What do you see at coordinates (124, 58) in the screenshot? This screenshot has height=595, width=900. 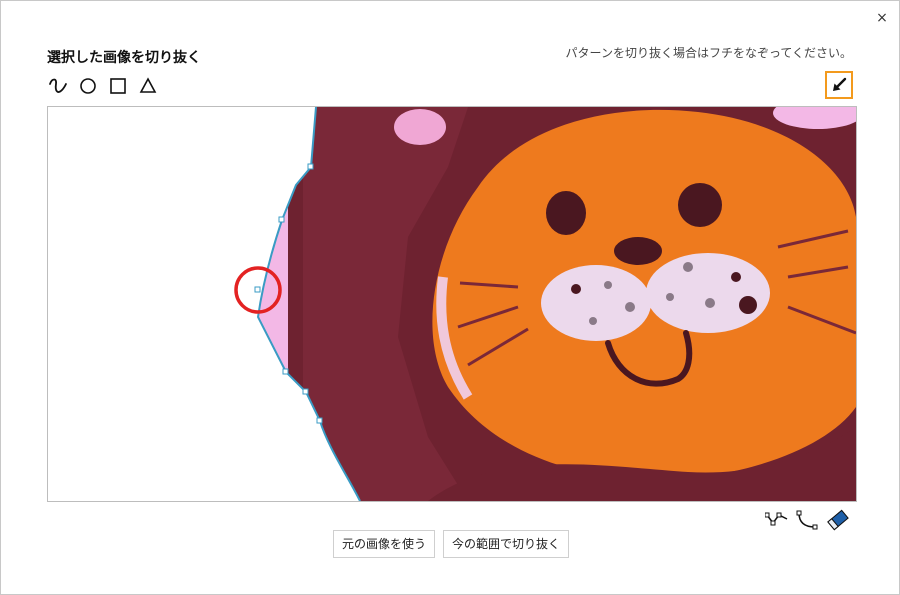 I see `dialog-title: 選択した画像を切り抜く` at bounding box center [124, 58].